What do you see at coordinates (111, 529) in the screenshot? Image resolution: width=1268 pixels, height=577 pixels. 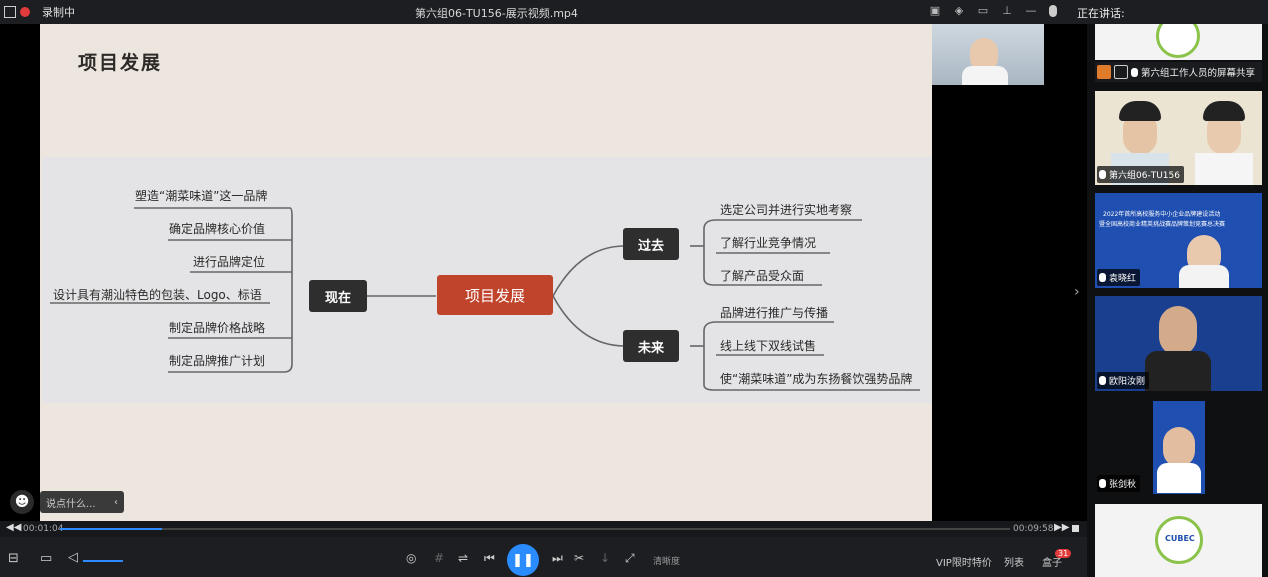 I see `seek-fill` at bounding box center [111, 529].